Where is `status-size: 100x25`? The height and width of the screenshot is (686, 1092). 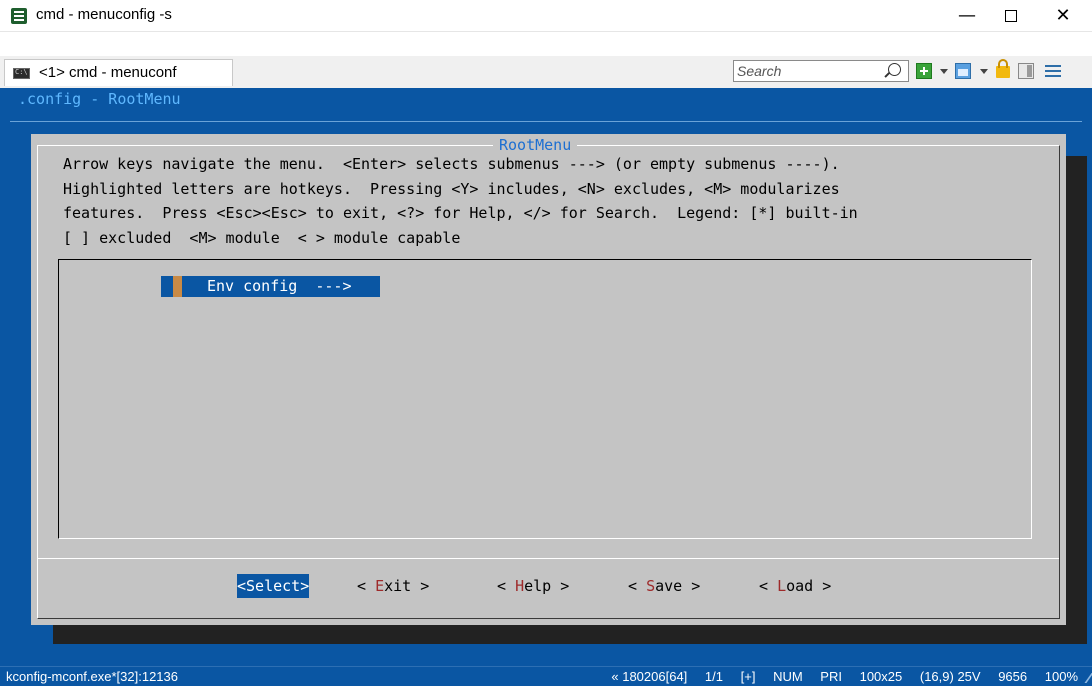
status-size: 100x25 is located at coordinates (881, 676).